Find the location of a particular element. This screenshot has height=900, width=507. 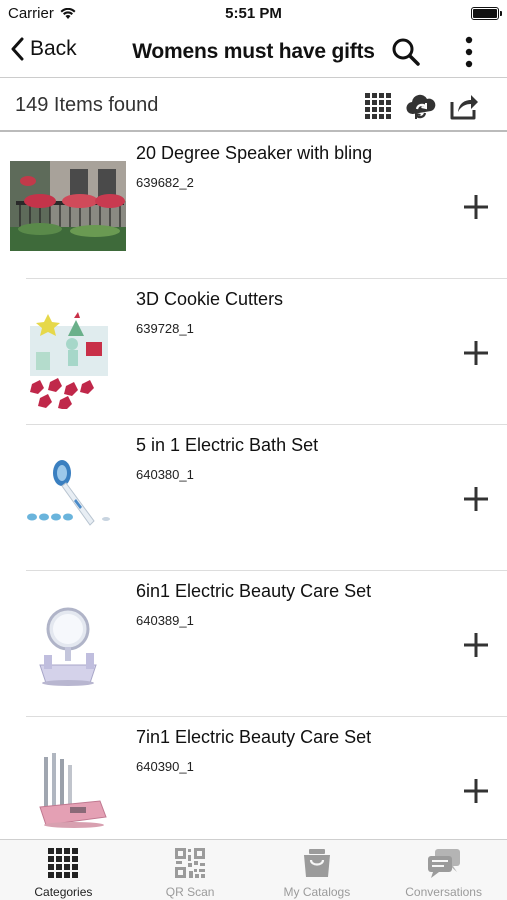

tab-qr-scan: QR Scan is located at coordinates (190, 870).